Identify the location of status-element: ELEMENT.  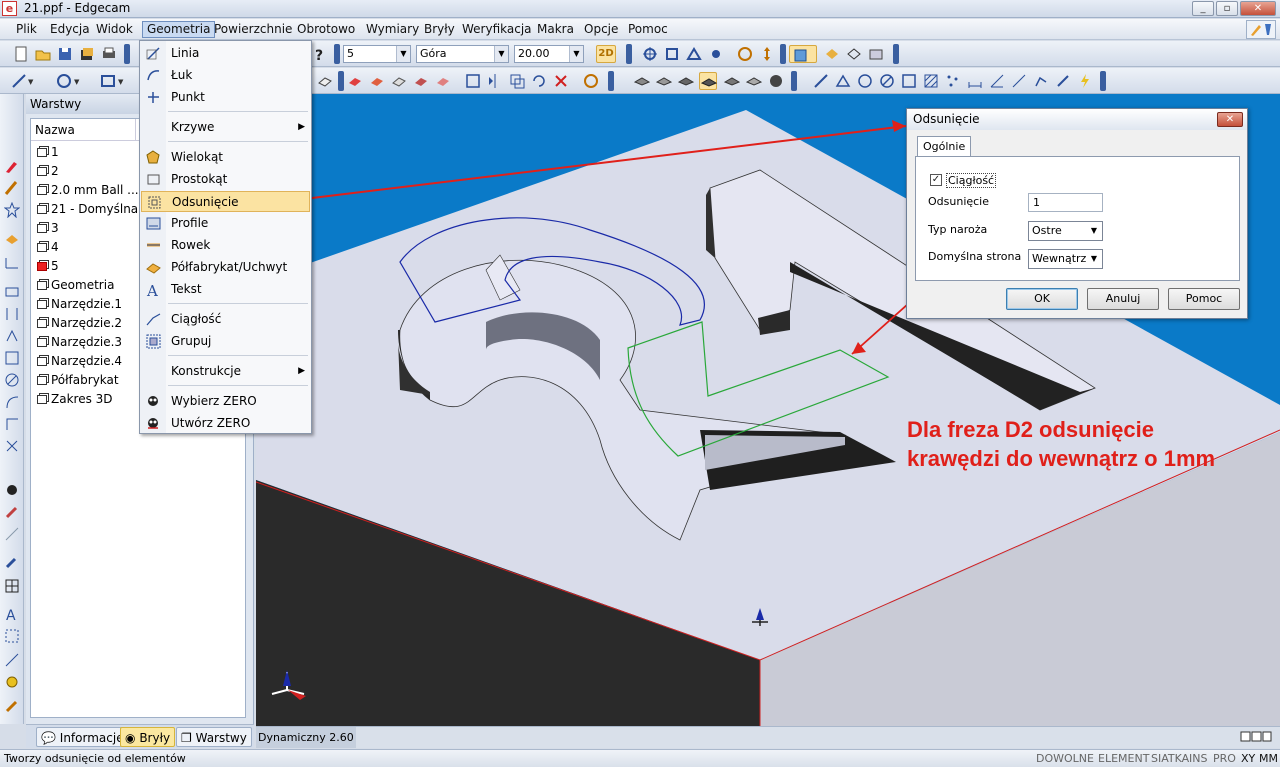
(1123, 758).